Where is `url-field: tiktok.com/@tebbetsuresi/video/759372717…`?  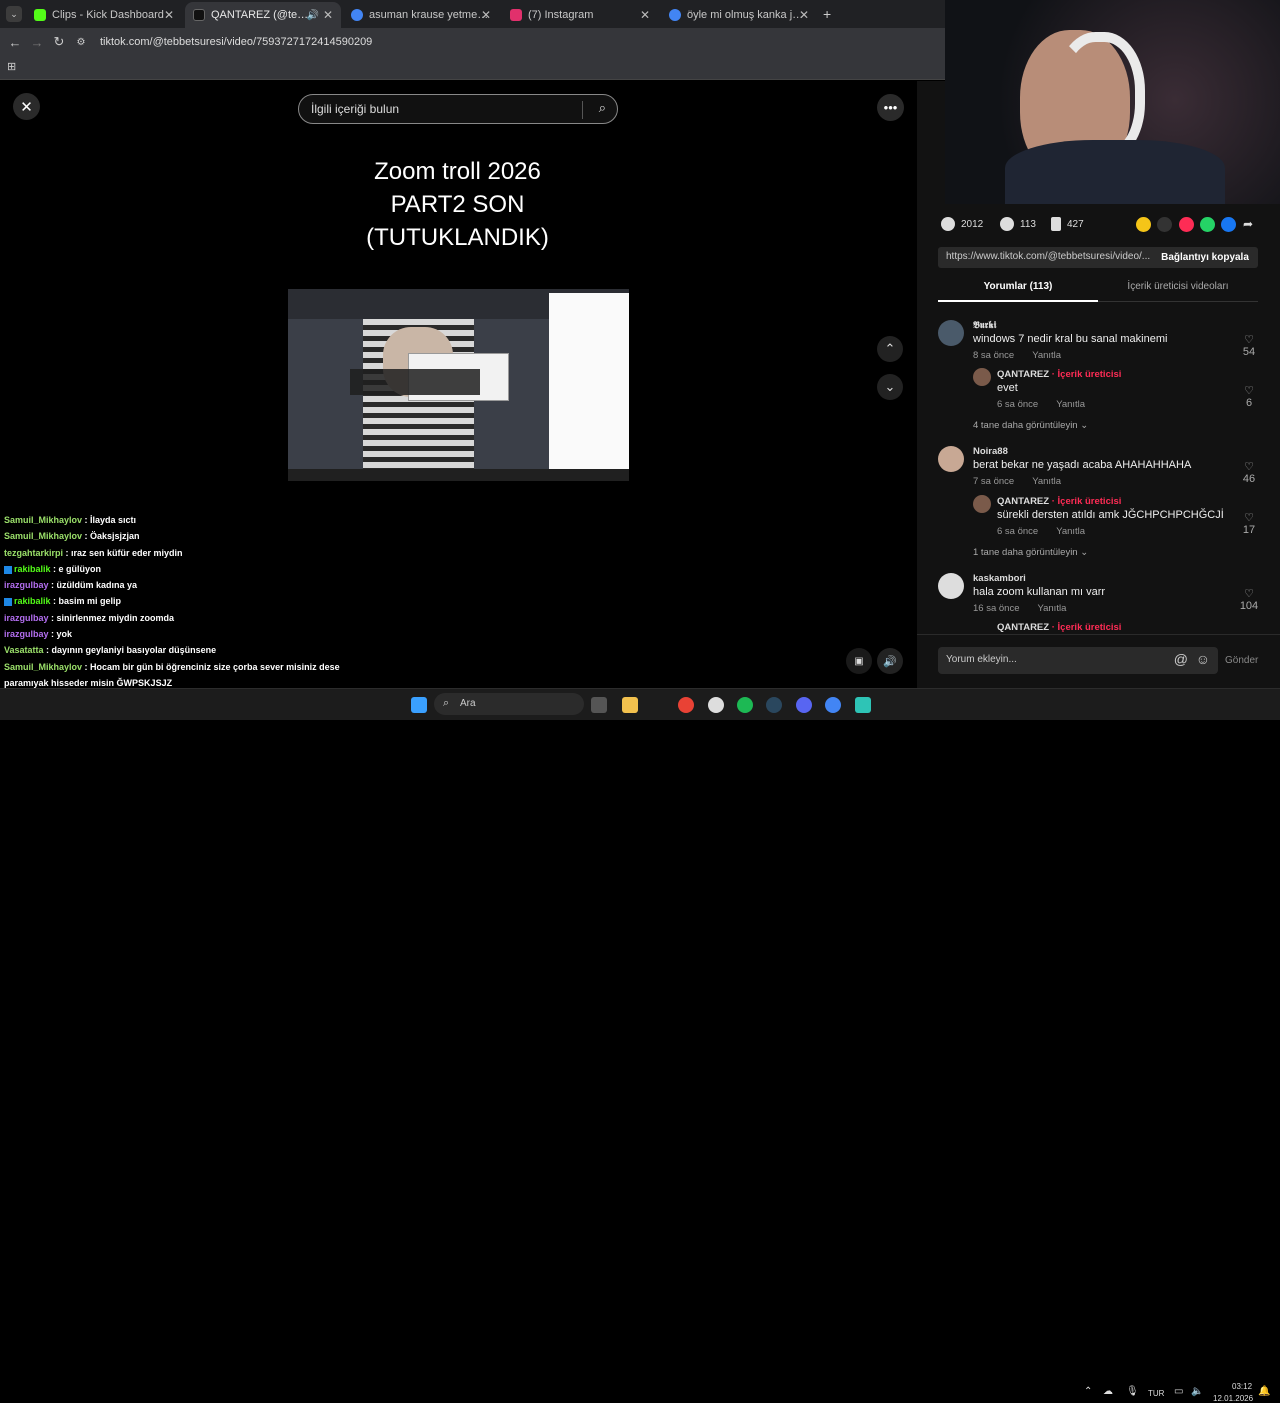
url-field: tiktok.com/@tebbetsuresi/video/759372717… is located at coordinates (236, 42).